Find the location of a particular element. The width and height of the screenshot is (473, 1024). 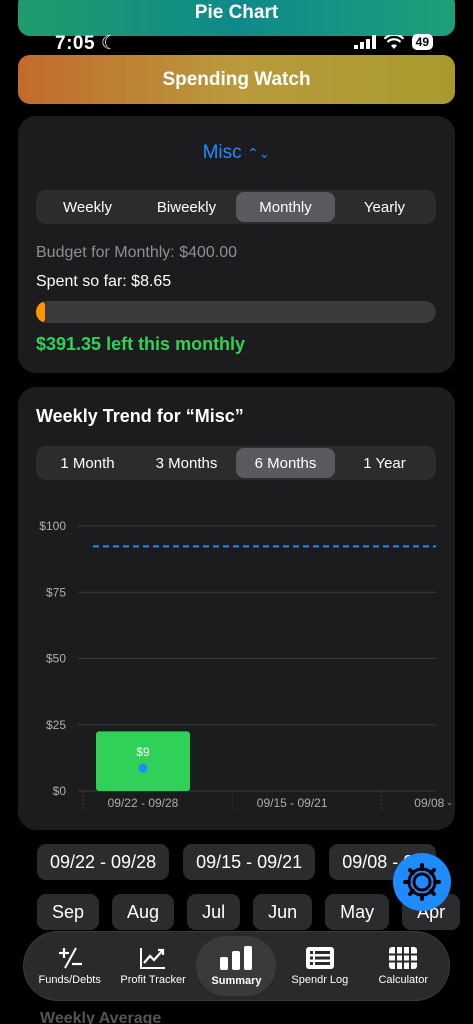

period-selector: Weekly Biweekly Monthly Yearly is located at coordinates (236, 207).